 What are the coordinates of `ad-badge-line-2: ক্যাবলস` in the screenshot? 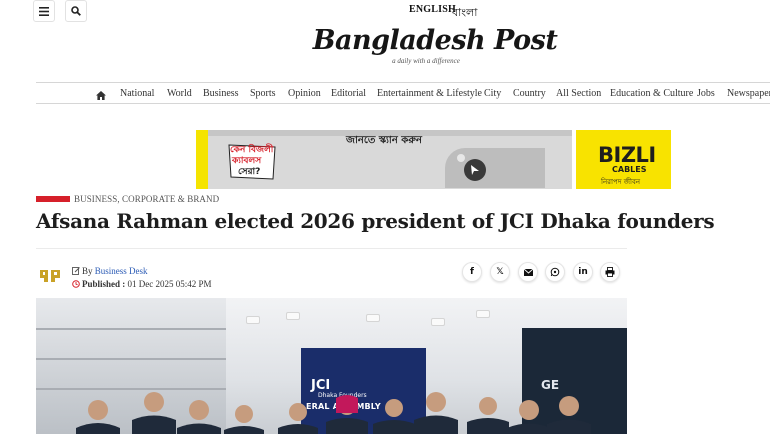 It's located at (247, 161).